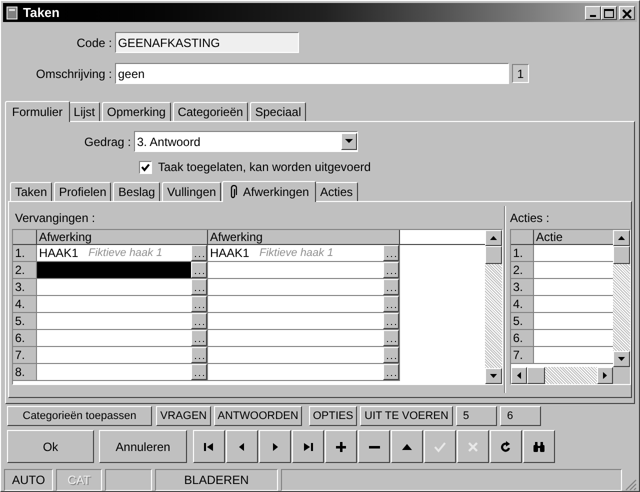  Describe the element at coordinates (264, 167) in the screenshot. I see `checkbox-label: Taak toegelaten, kan worden uitgevoerd` at that location.